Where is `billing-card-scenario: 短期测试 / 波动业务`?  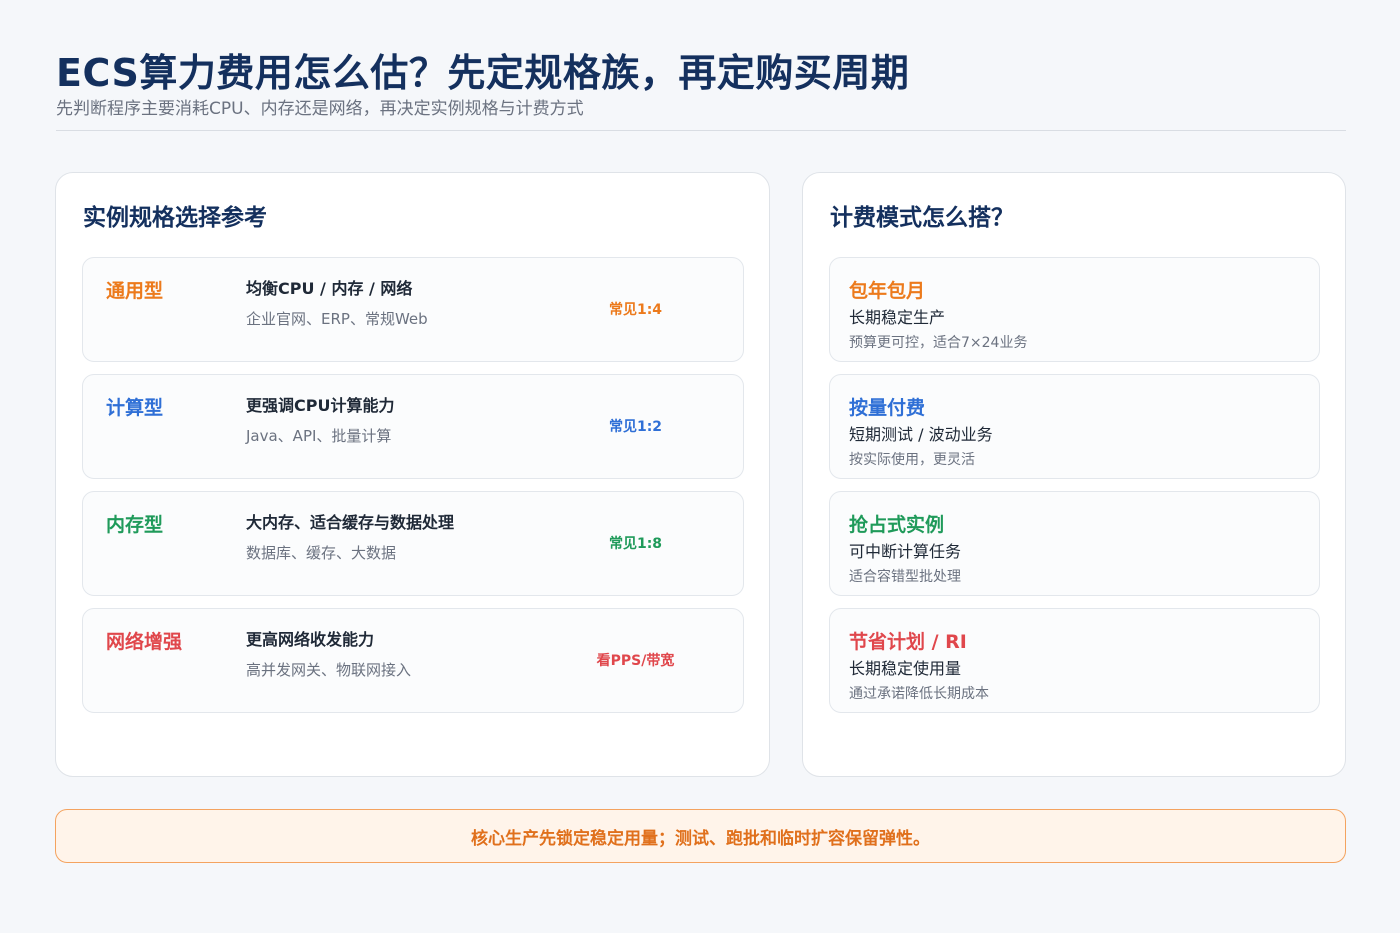 billing-card-scenario: 短期测试 / 波动业务 is located at coordinates (921, 434).